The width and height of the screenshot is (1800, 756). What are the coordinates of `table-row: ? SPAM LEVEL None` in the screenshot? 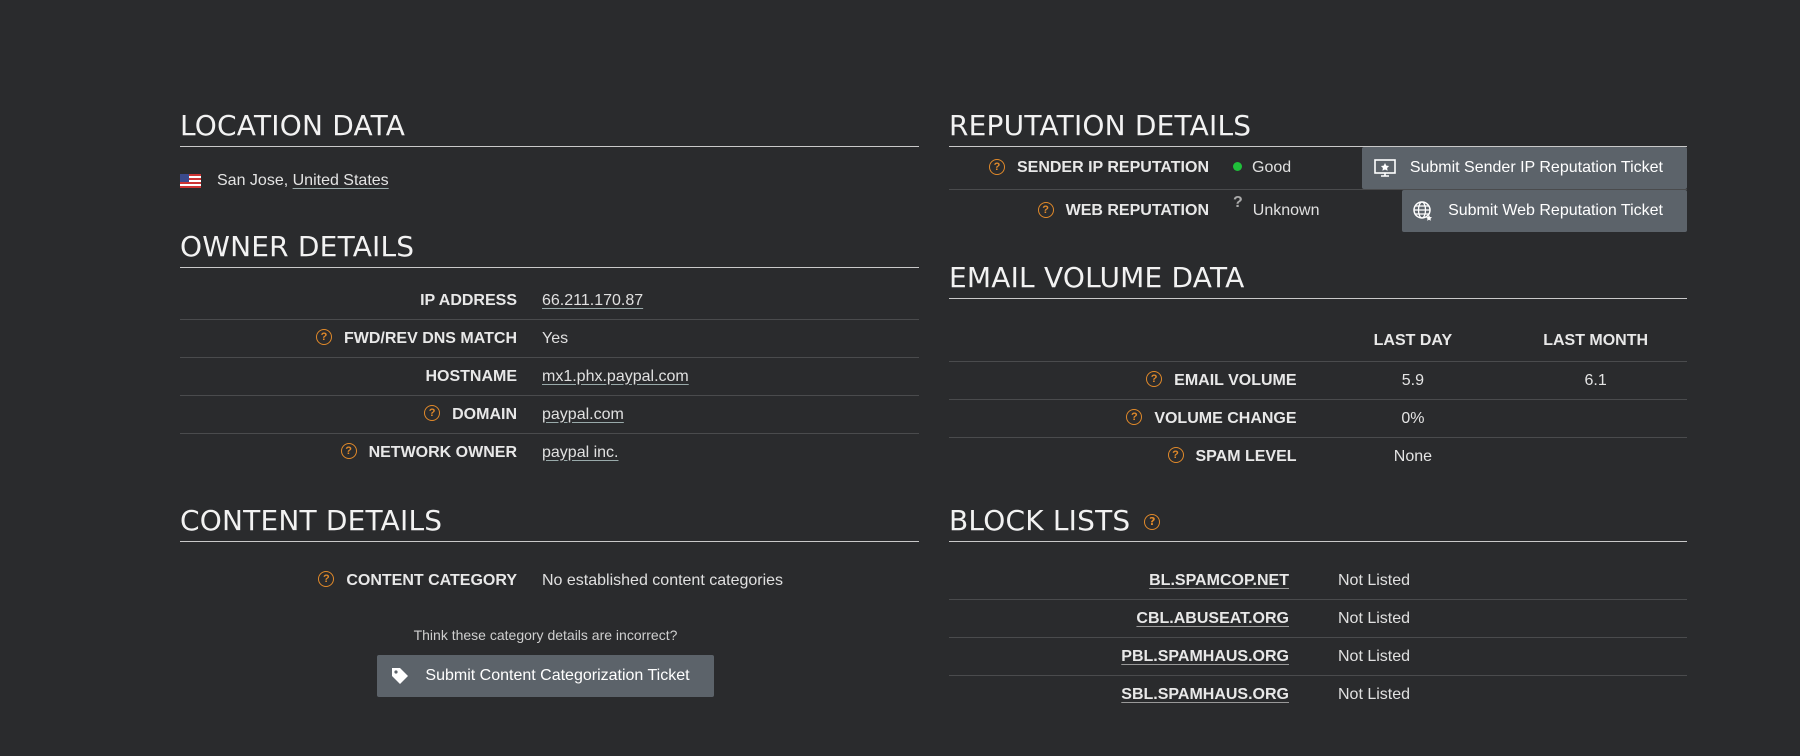 It's located at (1318, 457).